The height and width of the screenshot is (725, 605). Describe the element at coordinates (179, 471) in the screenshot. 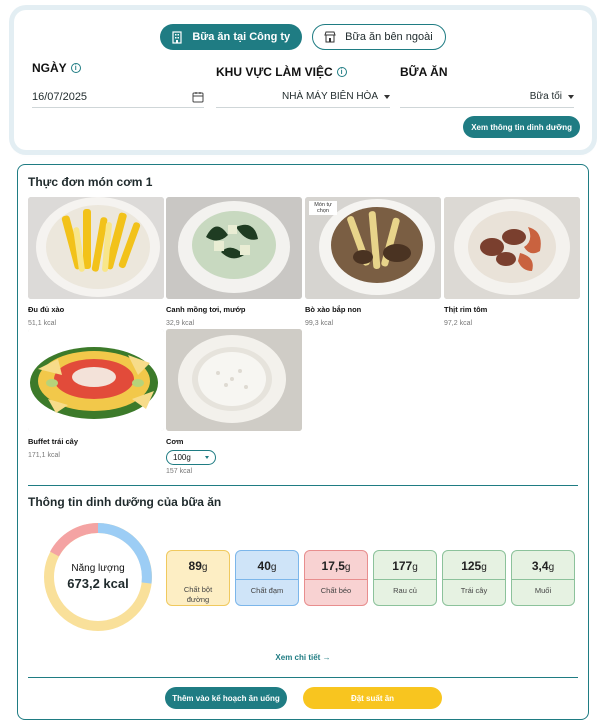

I see `food-kcal: 157 kcal` at that location.